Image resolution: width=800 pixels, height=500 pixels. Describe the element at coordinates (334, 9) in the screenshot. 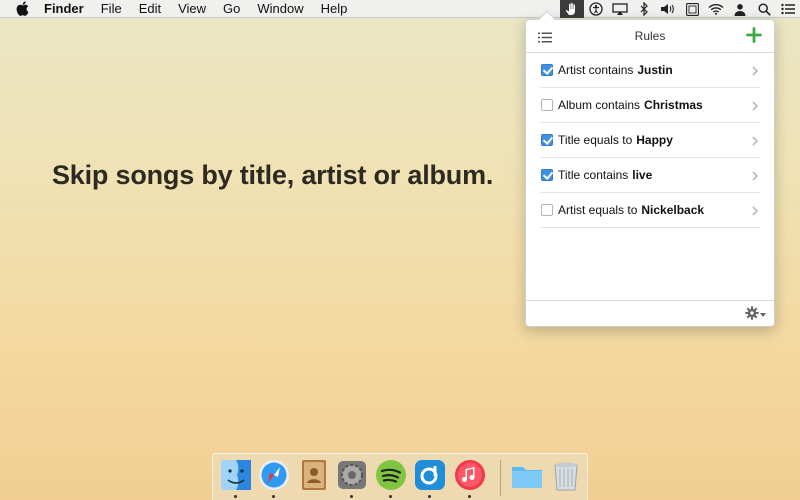

I see `menu-help: Help` at that location.